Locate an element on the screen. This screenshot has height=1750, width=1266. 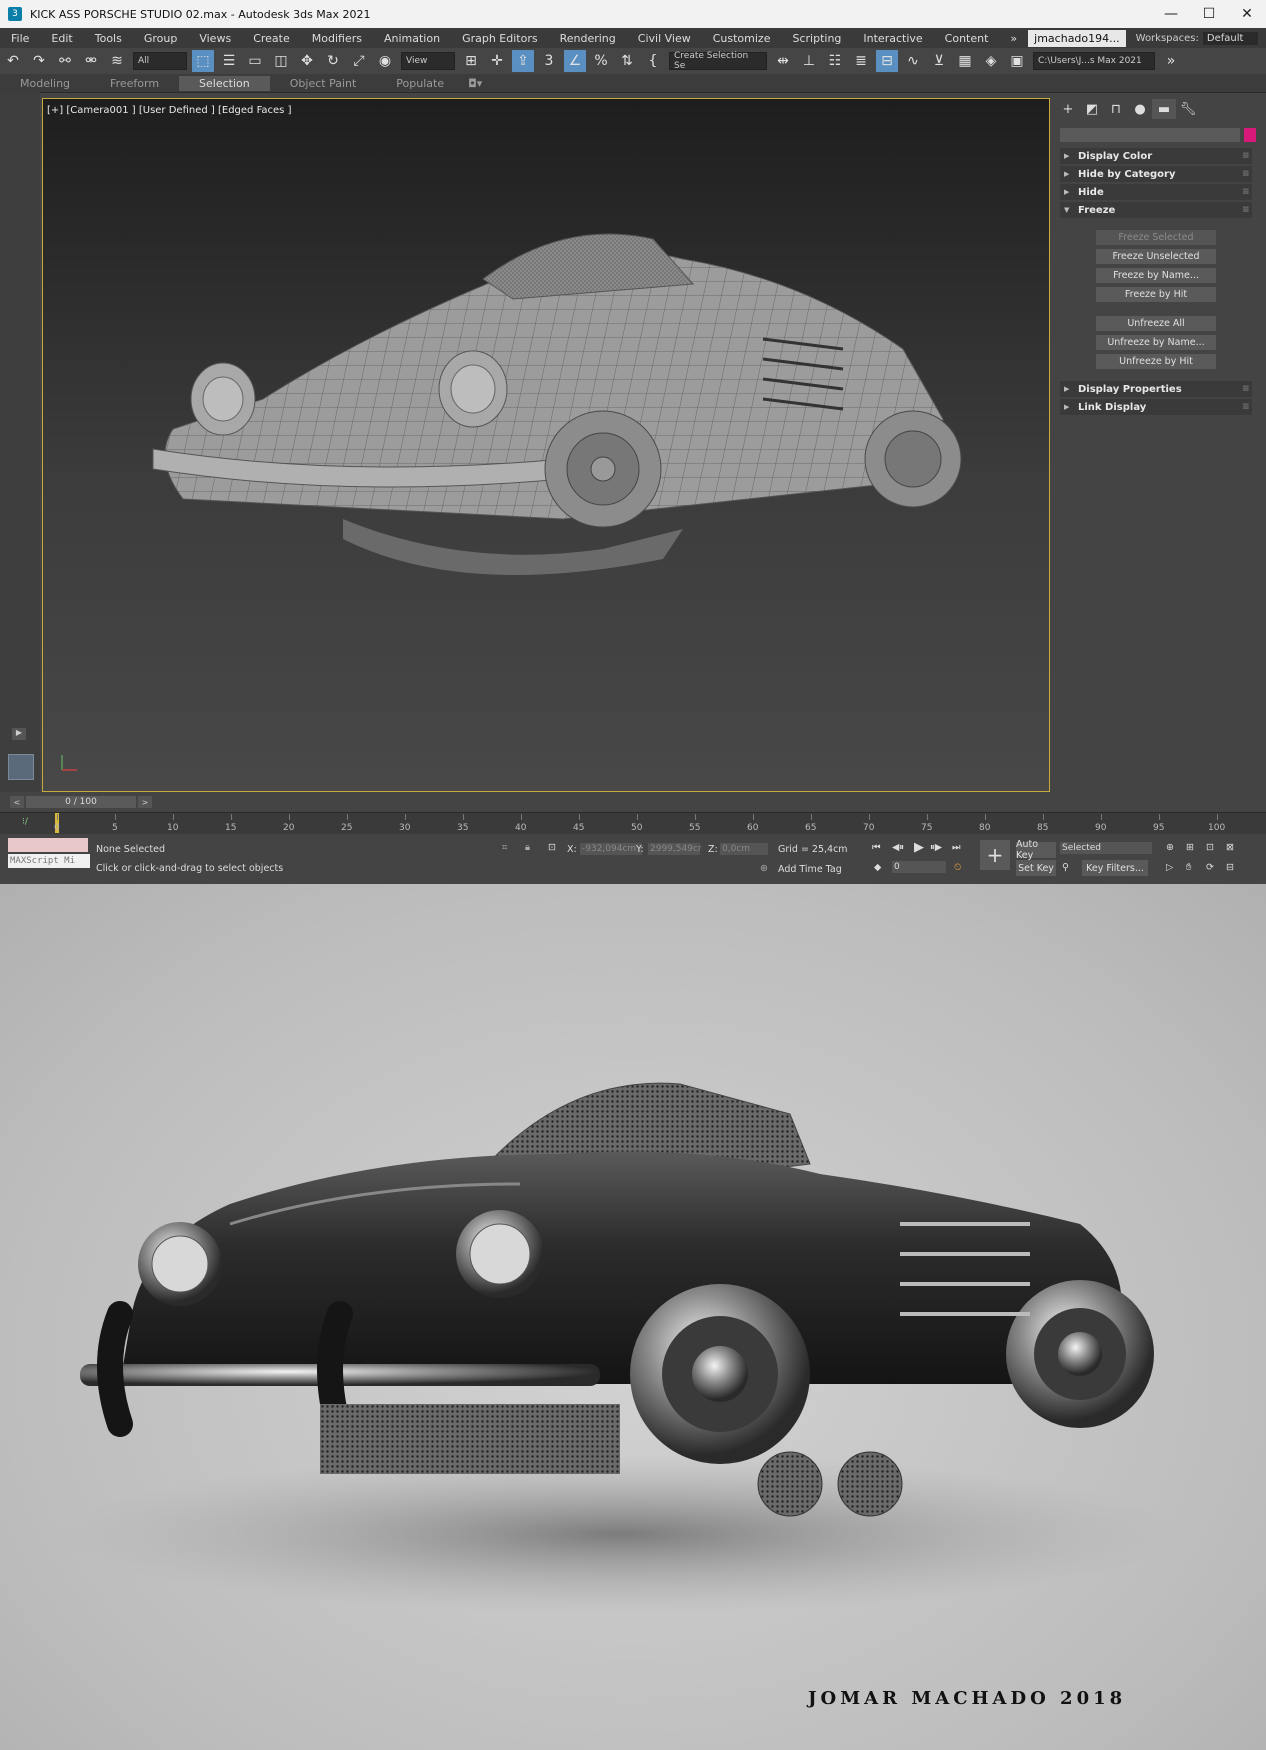
unfreeze-by-hit-button: Unfreeze by Hit is located at coordinates (1156, 361).